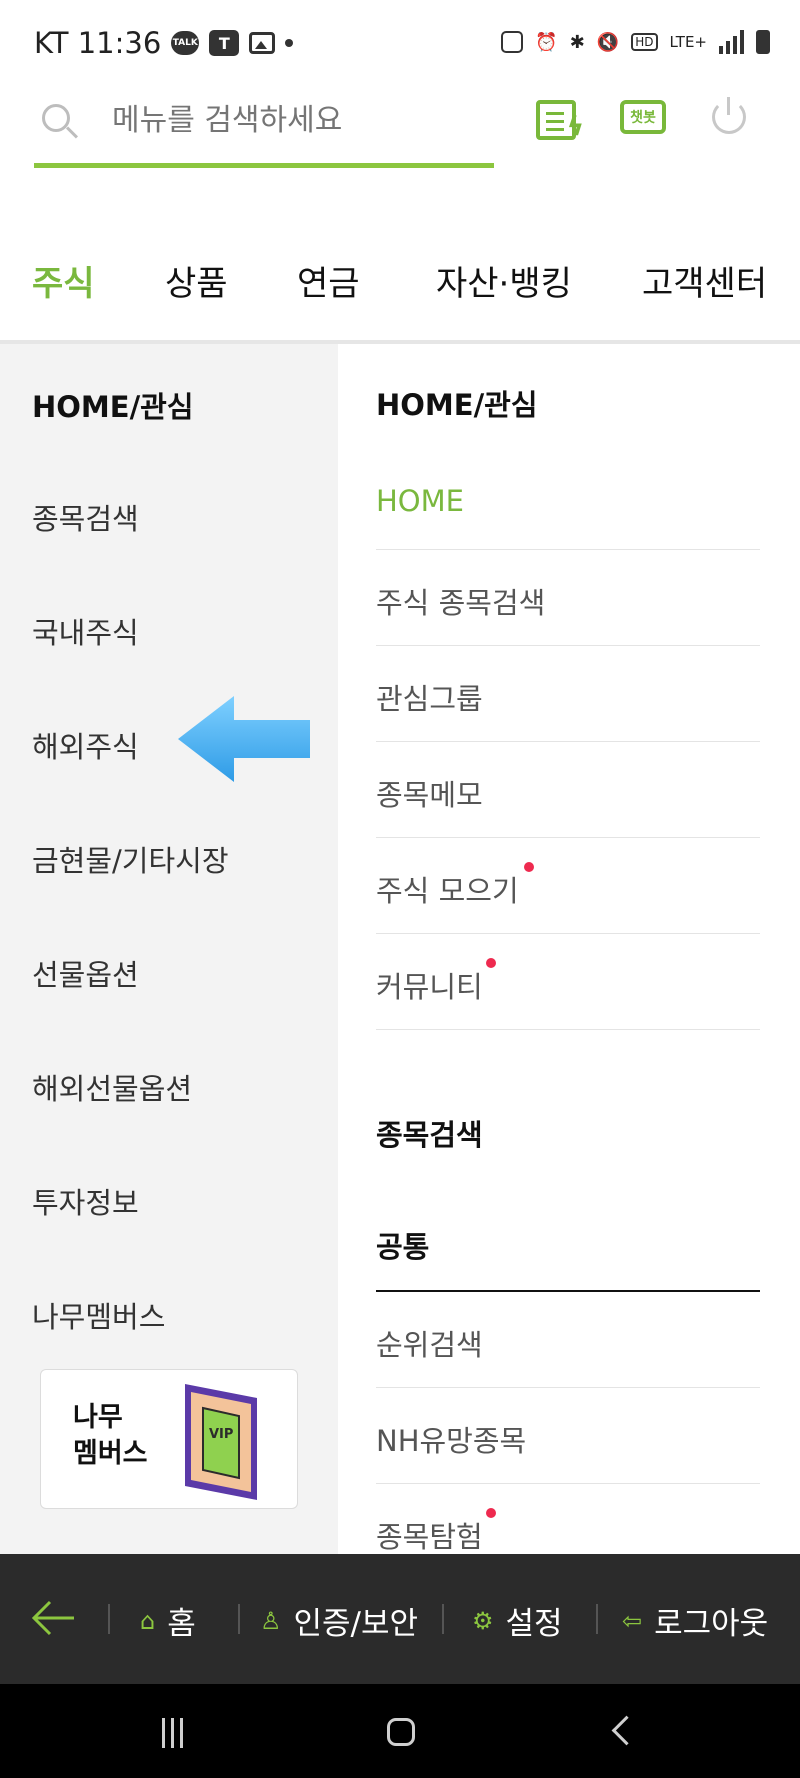 The height and width of the screenshot is (1778, 800). I want to click on menu-item-stock-explore: 종목탐험, so click(568, 1519).